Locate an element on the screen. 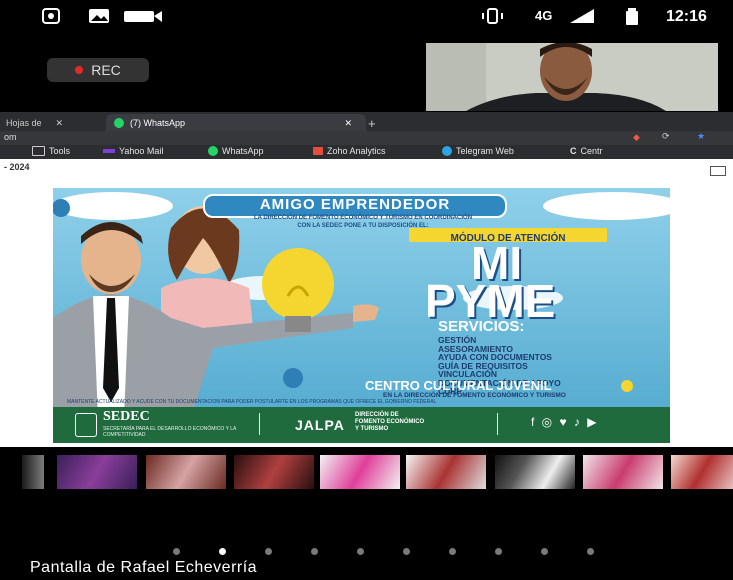  screen-share-caption: Pantalla de Rafael Echeverría is located at coordinates (144, 567).